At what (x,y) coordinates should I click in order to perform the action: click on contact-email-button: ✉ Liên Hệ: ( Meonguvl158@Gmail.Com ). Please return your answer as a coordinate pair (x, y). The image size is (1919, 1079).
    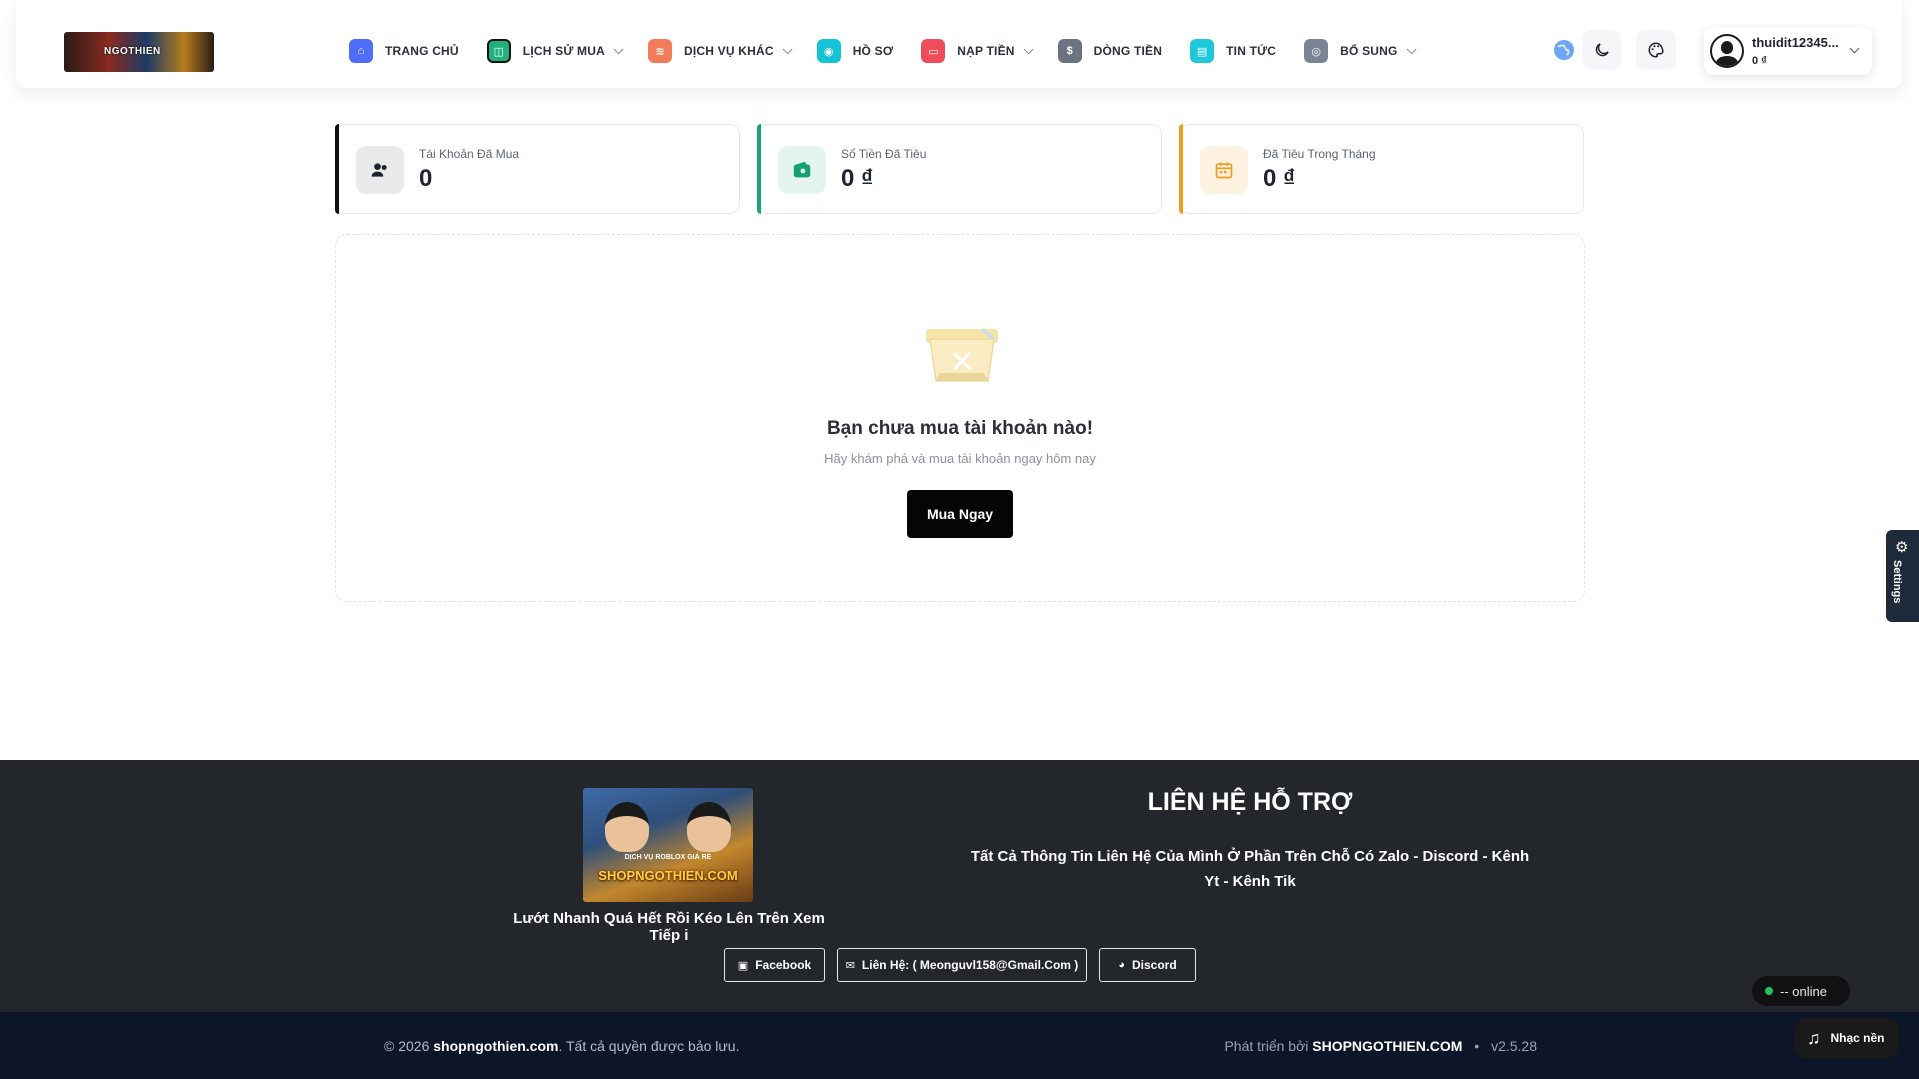
    Looking at the image, I should click on (962, 965).